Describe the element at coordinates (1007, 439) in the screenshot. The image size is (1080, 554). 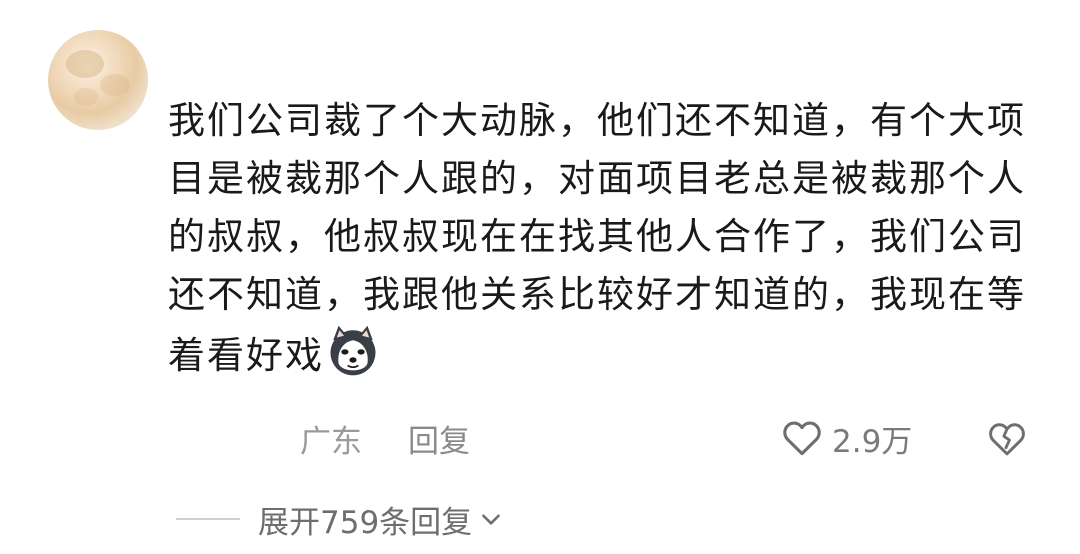
I see `broken-heart-icon` at that location.